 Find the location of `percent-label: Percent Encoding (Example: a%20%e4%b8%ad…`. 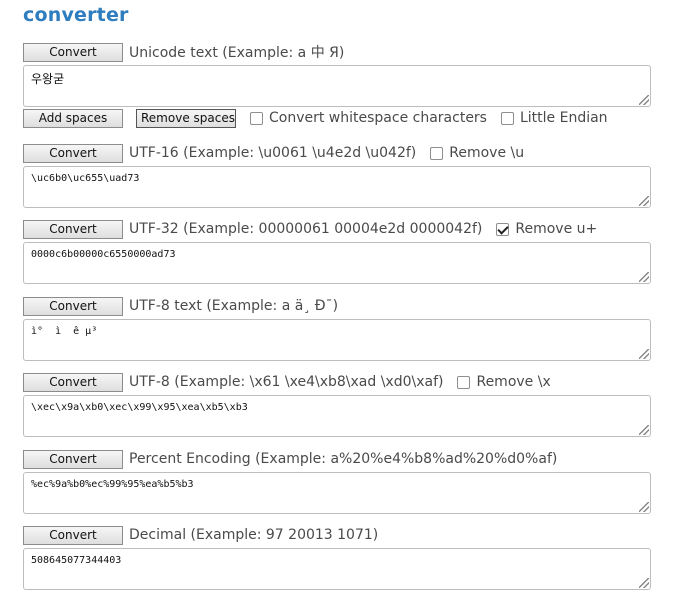

percent-label: Percent Encoding (Example: a%20%e4%b8%ad… is located at coordinates (343, 459).